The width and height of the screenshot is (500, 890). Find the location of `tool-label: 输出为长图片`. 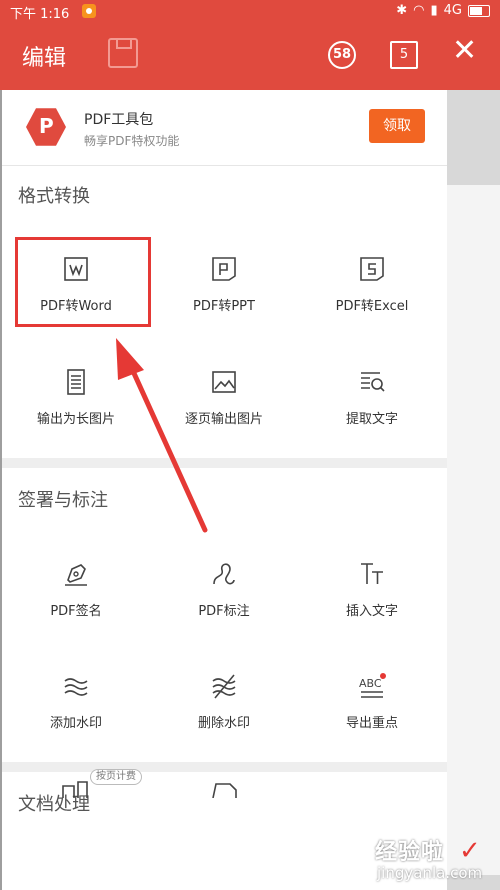

tool-label: 输出为长图片 is located at coordinates (75, 419).